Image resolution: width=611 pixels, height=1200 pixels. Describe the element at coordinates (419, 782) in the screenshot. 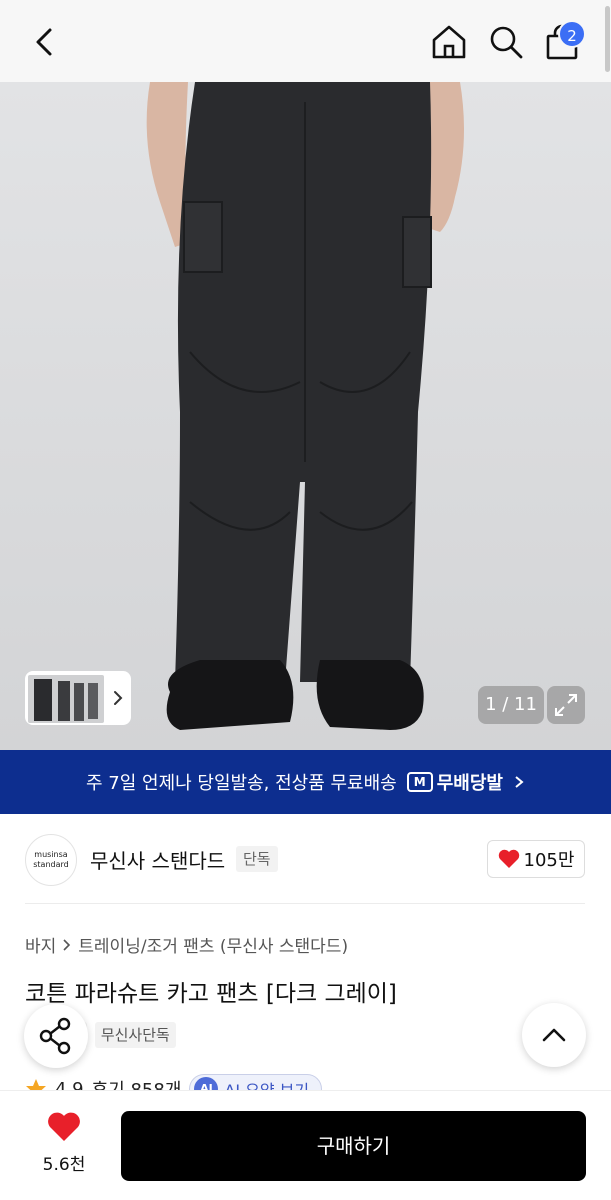

I see `delivery-truck-icon: M` at that location.